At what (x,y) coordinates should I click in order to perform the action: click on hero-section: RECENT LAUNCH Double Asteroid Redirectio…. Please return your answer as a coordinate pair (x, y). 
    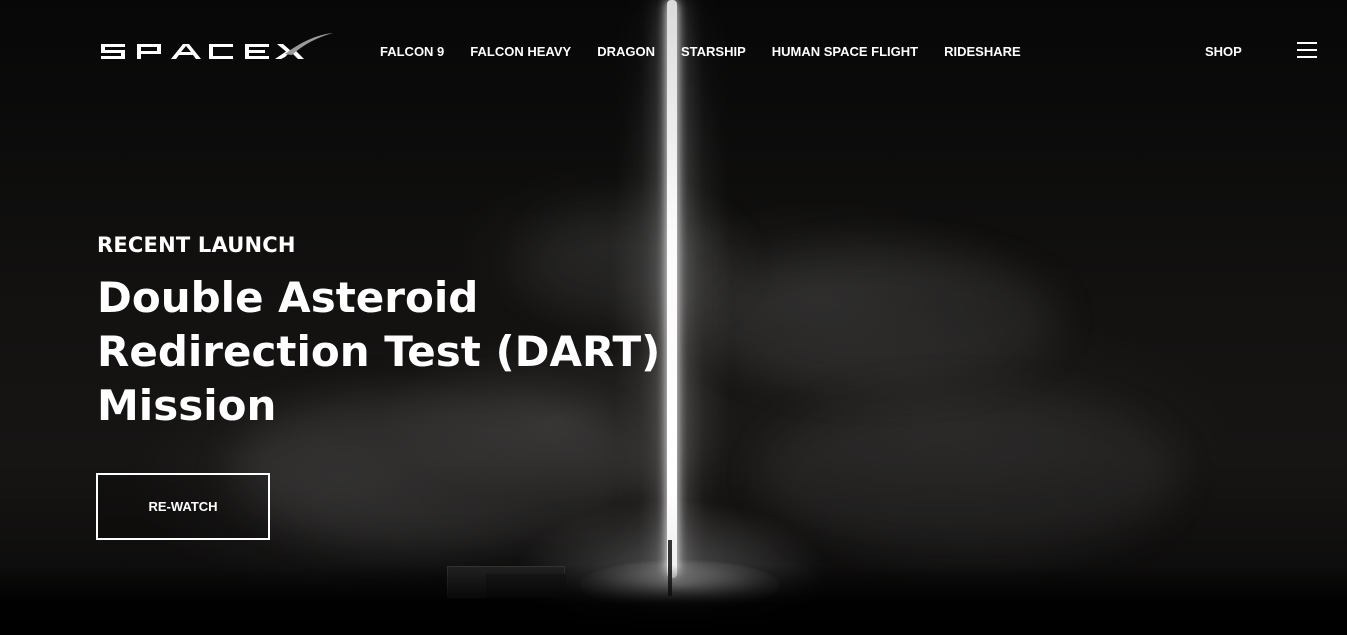
    Looking at the image, I should click on (407, 332).